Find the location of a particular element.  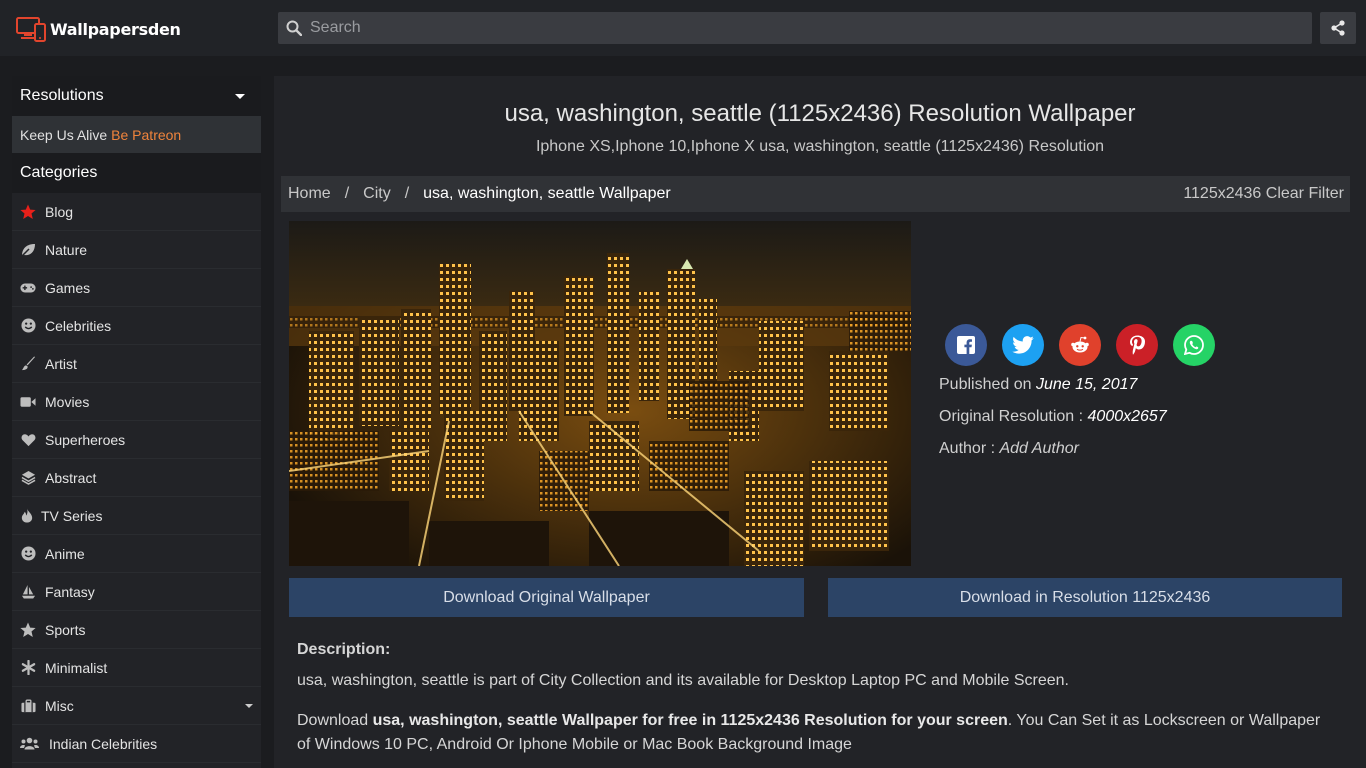

devices-logo-icon is located at coordinates (31, 29).